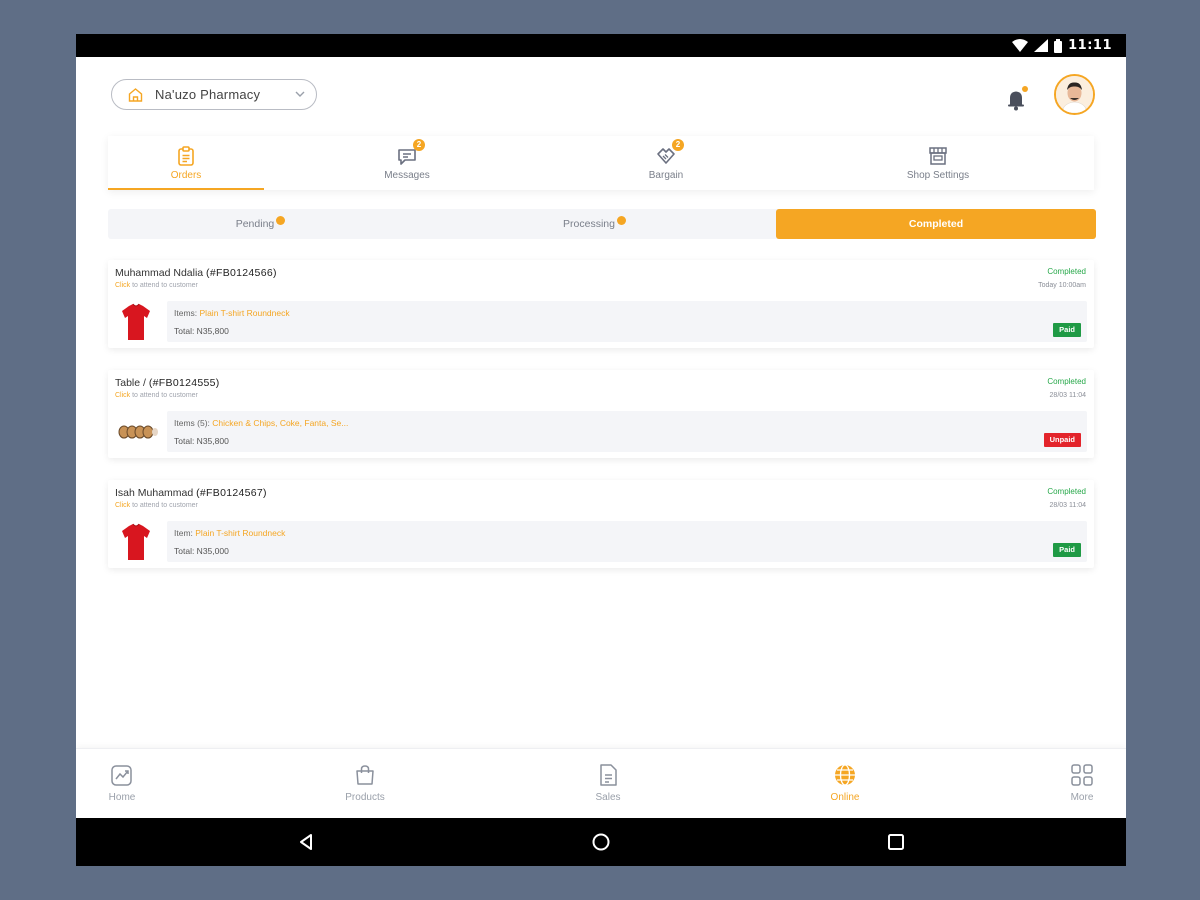  Describe the element at coordinates (201, 551) in the screenshot. I see `order-total: Total: N35,000` at that location.